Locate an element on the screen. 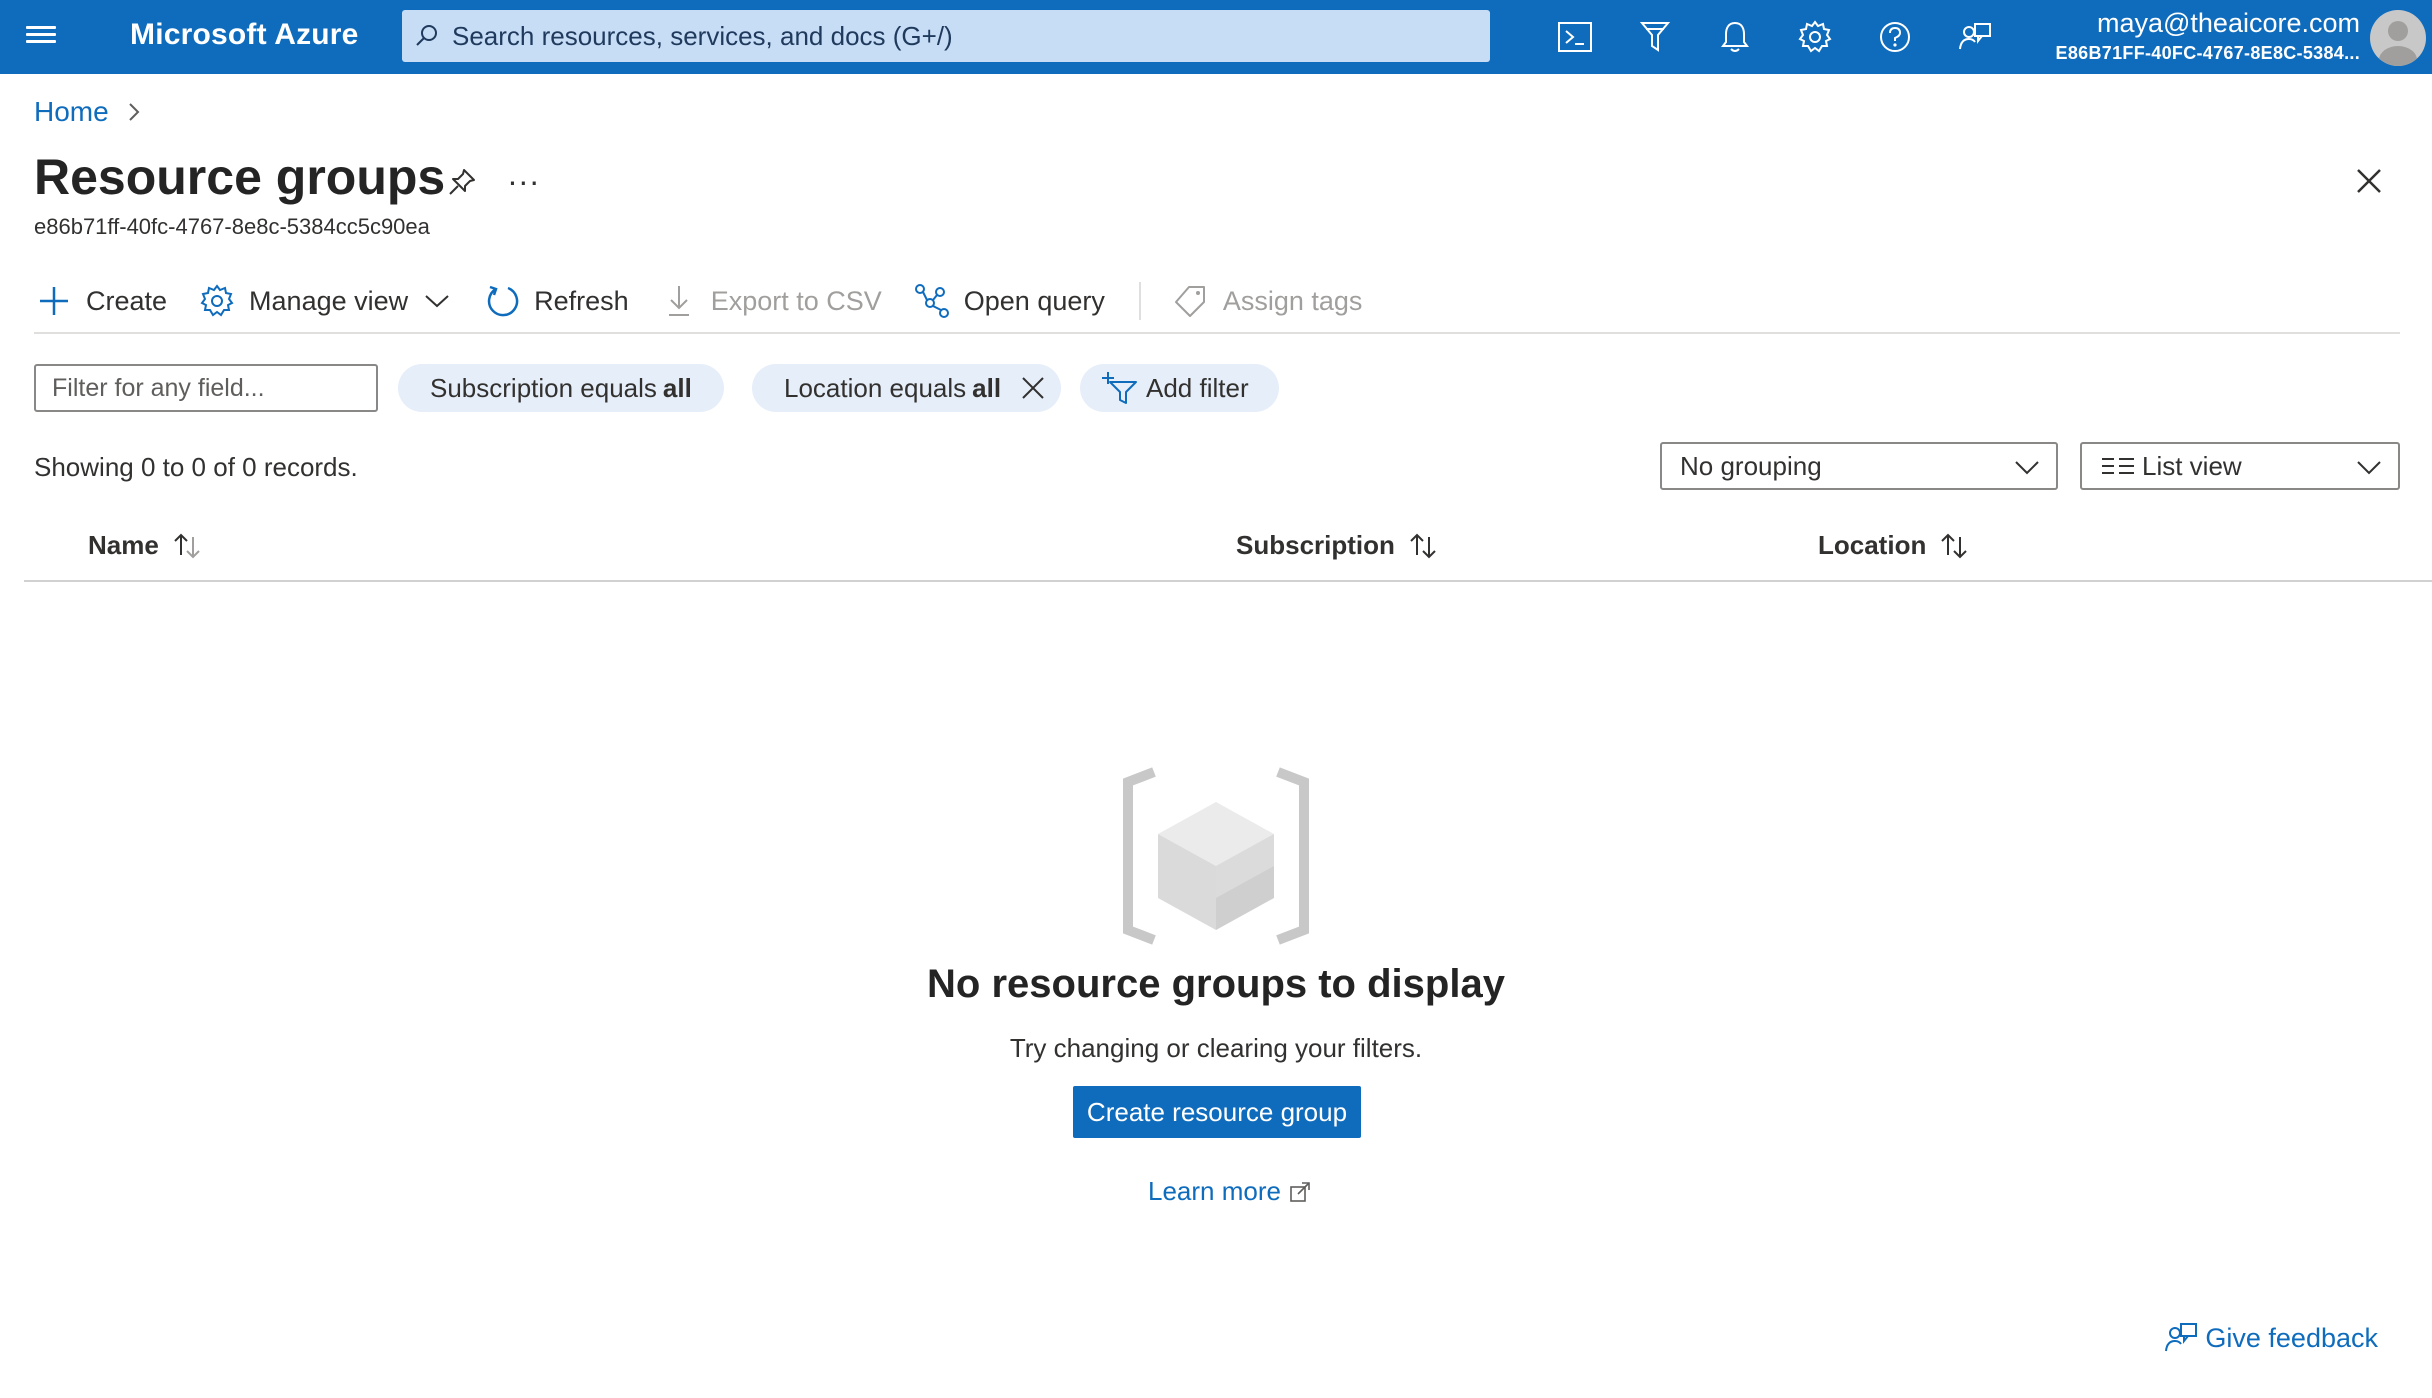 Image resolution: width=2432 pixels, height=1398 pixels. resource-group-cube-icon is located at coordinates (1216, 856).